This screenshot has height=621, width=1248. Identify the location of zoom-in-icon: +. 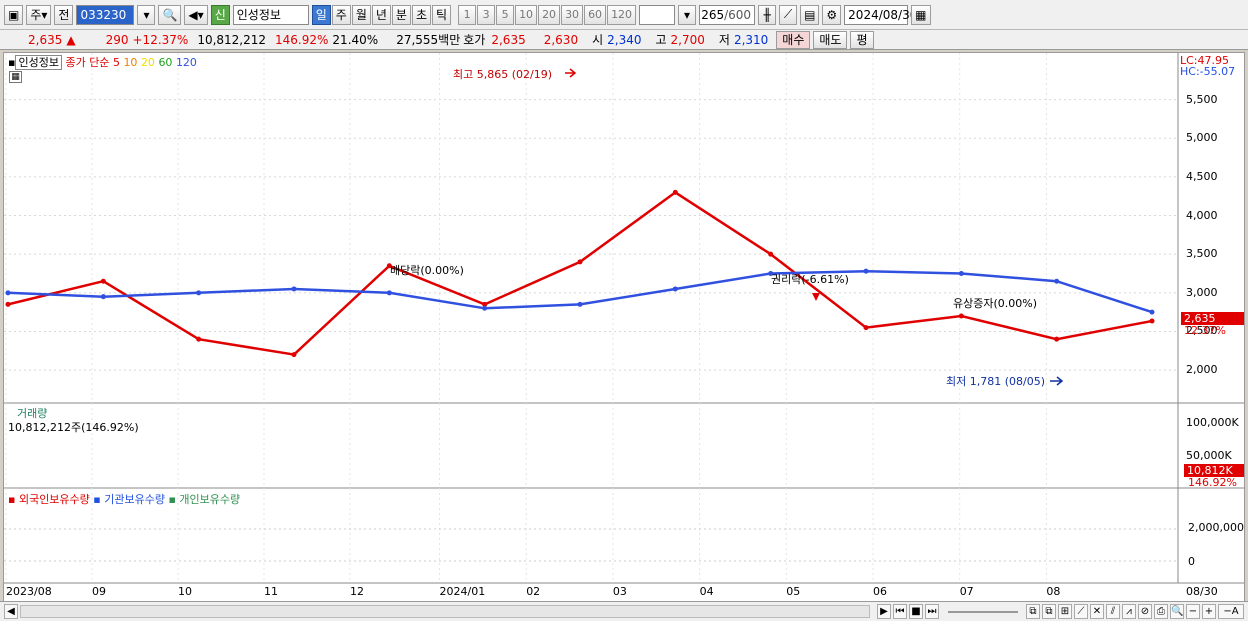
(1209, 611).